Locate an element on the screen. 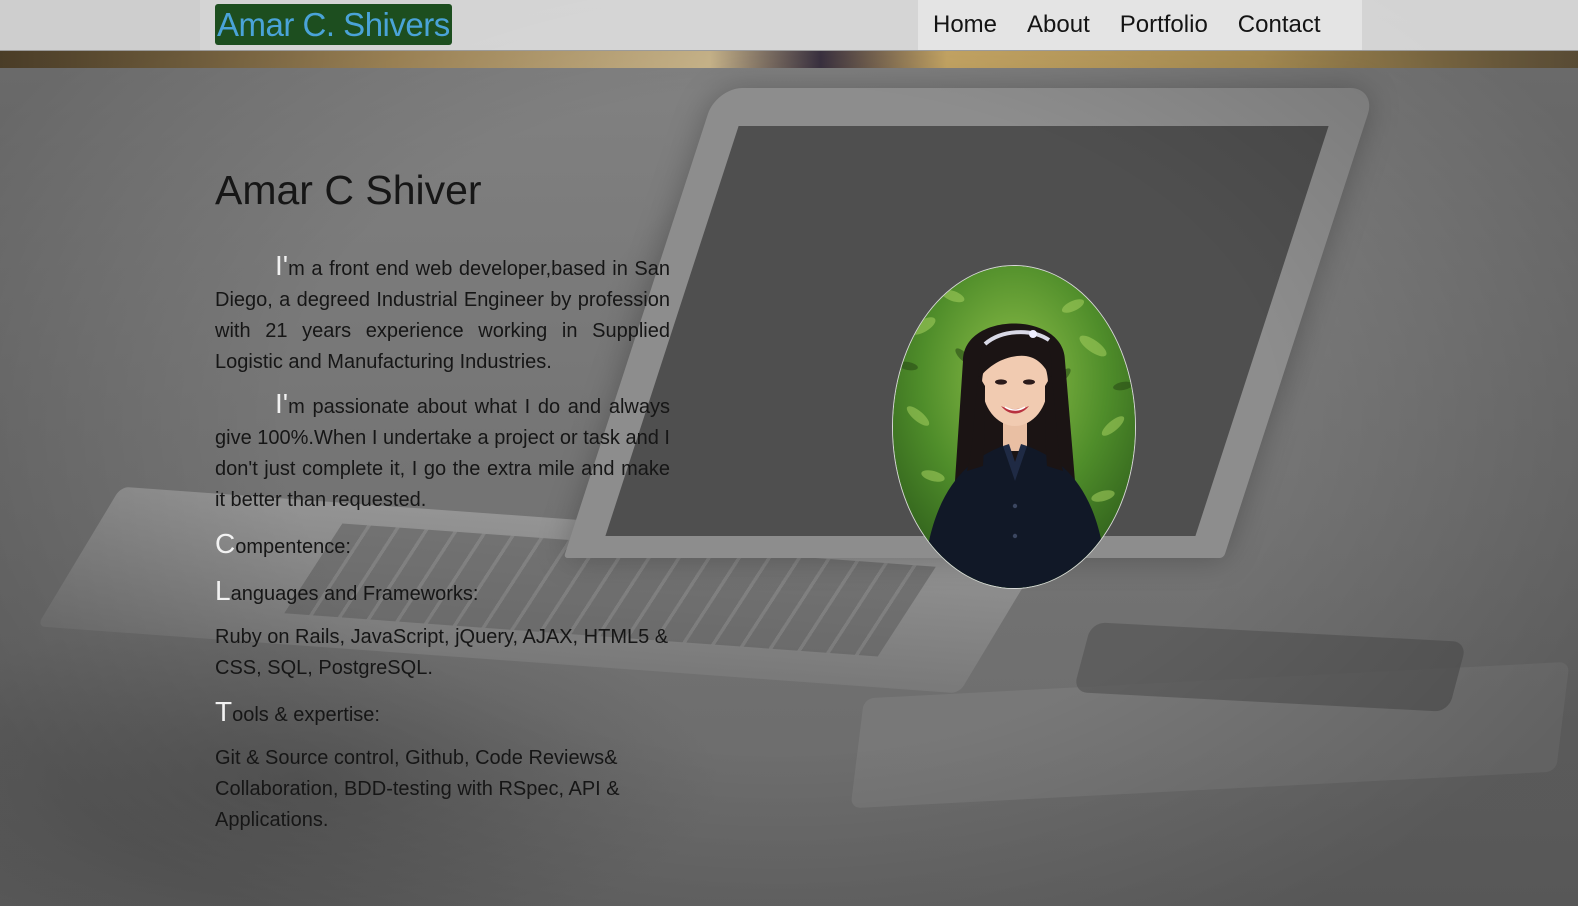  nav-portfolio-link: Portfolio is located at coordinates (1164, 25).